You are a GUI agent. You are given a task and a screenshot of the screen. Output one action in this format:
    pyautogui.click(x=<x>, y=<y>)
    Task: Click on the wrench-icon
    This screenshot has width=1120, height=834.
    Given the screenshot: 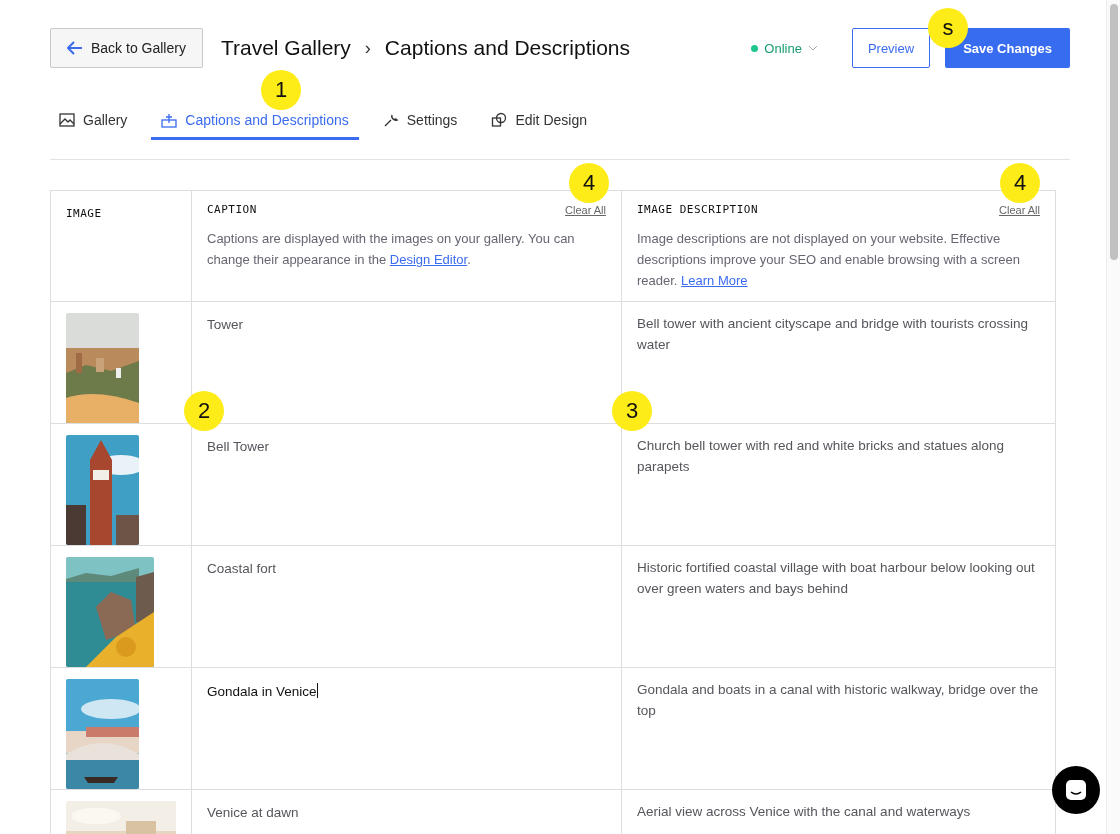 What is the action you would take?
    pyautogui.click(x=390, y=120)
    